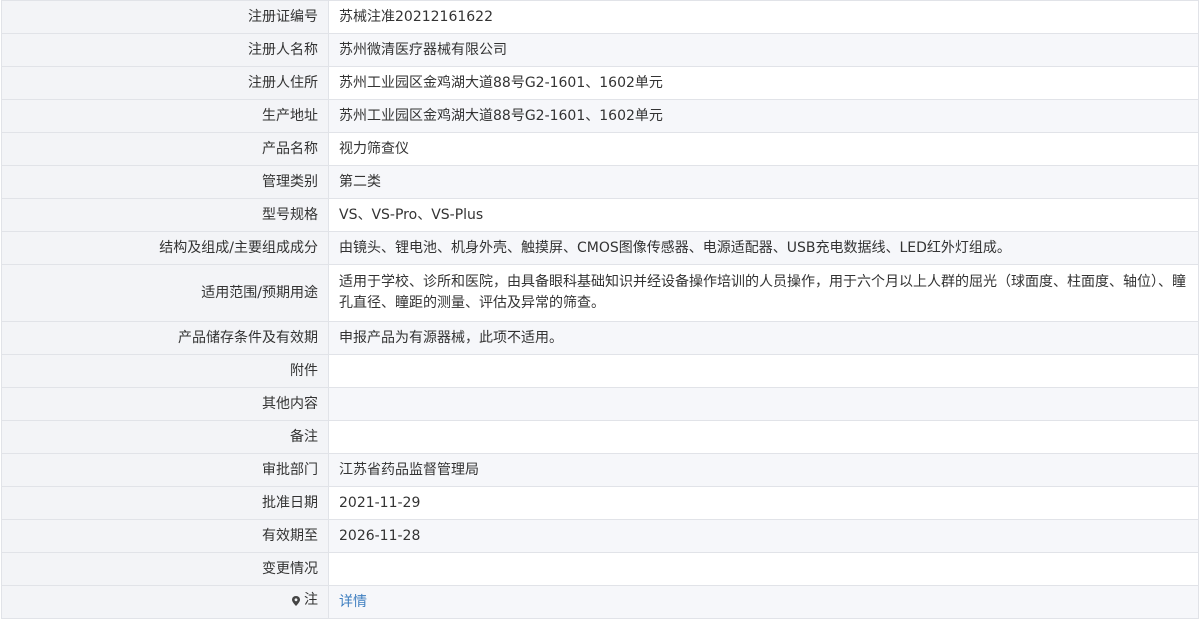 This screenshot has width=1200, height=632. I want to click on field-value-storage-conditions: 申报产品为有源器械，此项不适用。, so click(763, 338).